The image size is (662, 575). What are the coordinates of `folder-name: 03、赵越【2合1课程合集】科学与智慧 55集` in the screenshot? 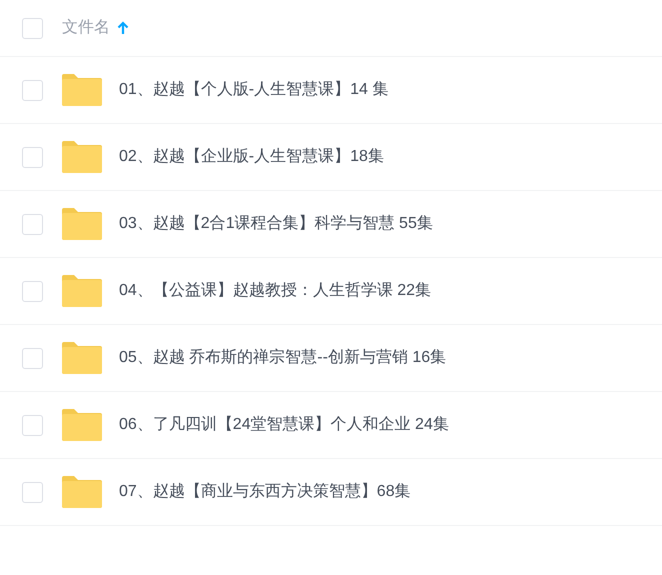 It's located at (276, 224).